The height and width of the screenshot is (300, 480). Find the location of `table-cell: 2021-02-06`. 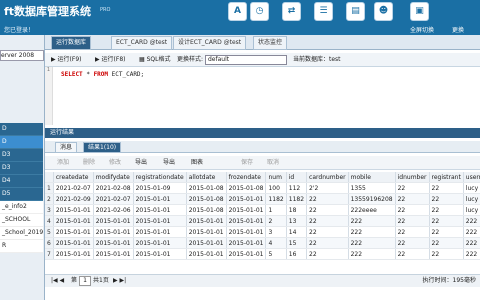

table-cell: 2021-02-06 is located at coordinates (113, 210).